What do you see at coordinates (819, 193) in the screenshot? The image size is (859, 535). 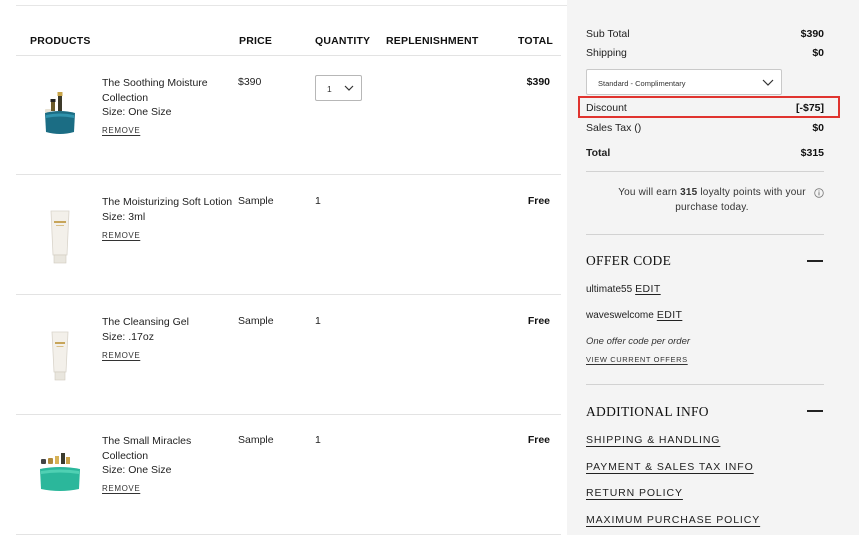 I see `info-icon` at bounding box center [819, 193].